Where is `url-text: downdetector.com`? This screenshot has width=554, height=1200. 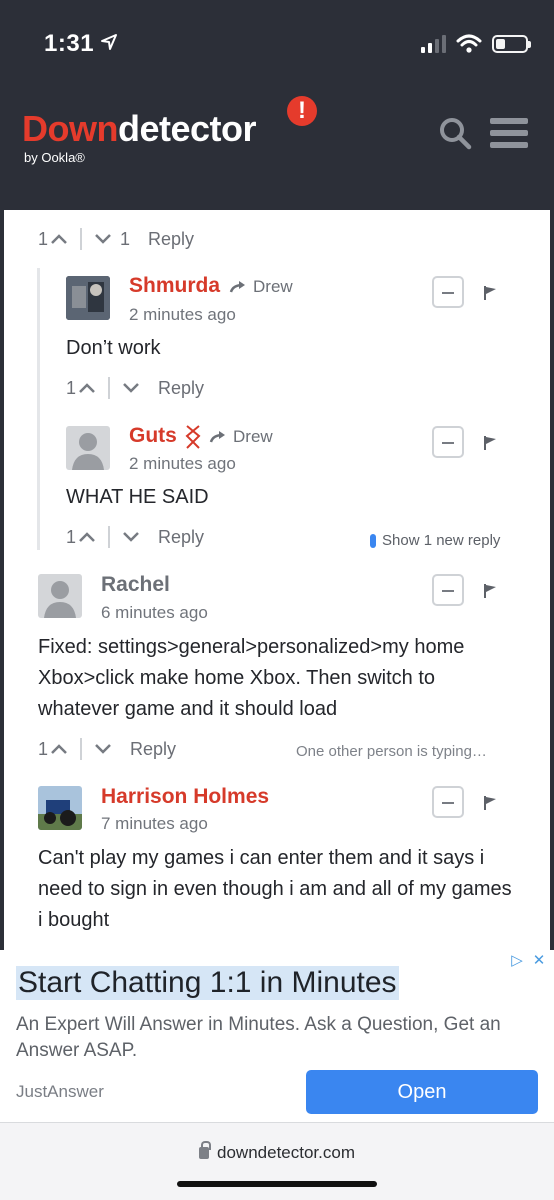 url-text: downdetector.com is located at coordinates (286, 1152).